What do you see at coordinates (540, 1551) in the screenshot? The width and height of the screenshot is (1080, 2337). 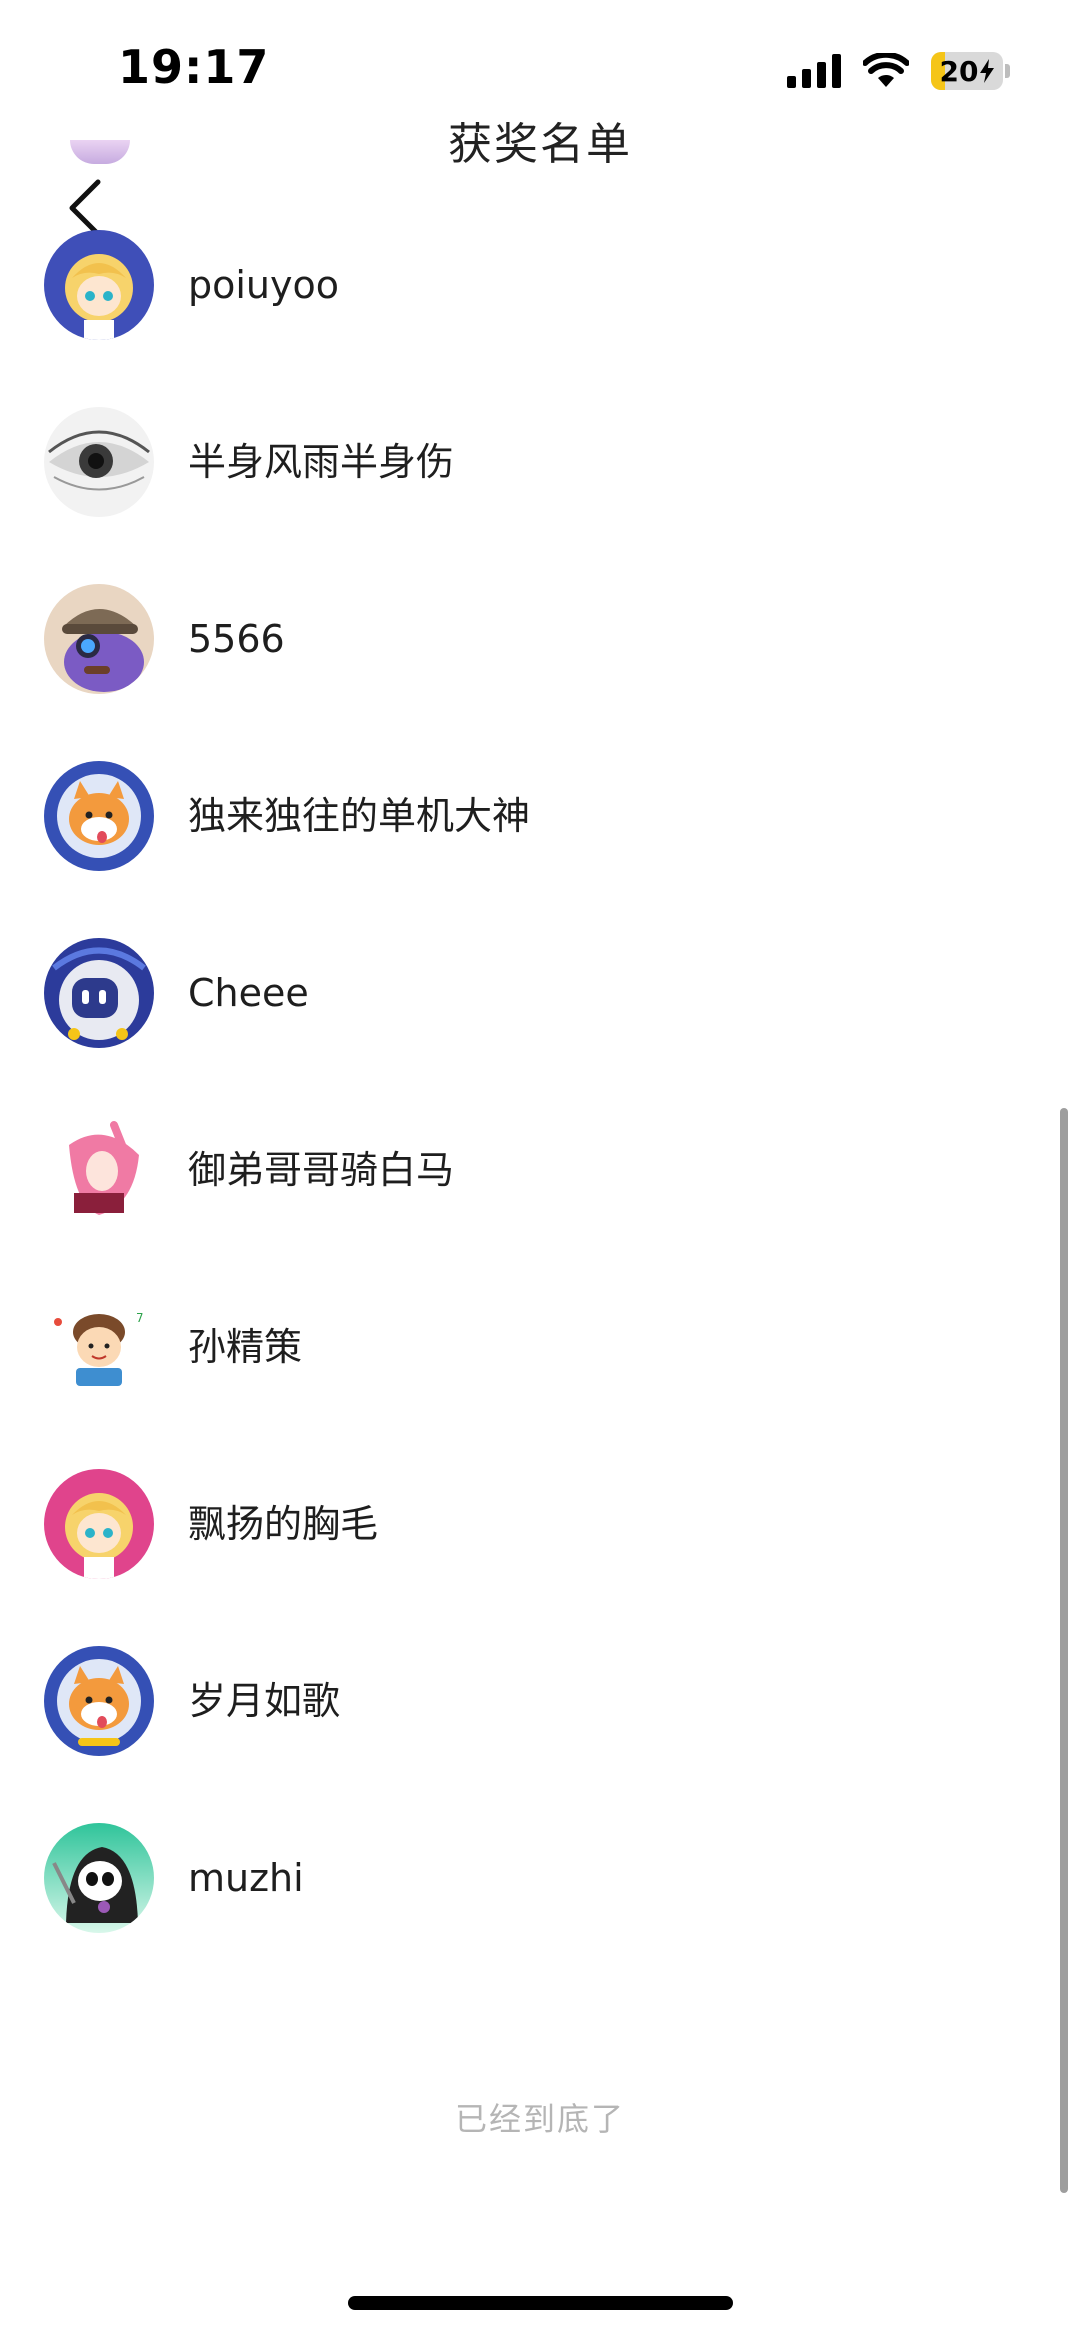 I see `list-item: 飘扬的胸毛` at bounding box center [540, 1551].